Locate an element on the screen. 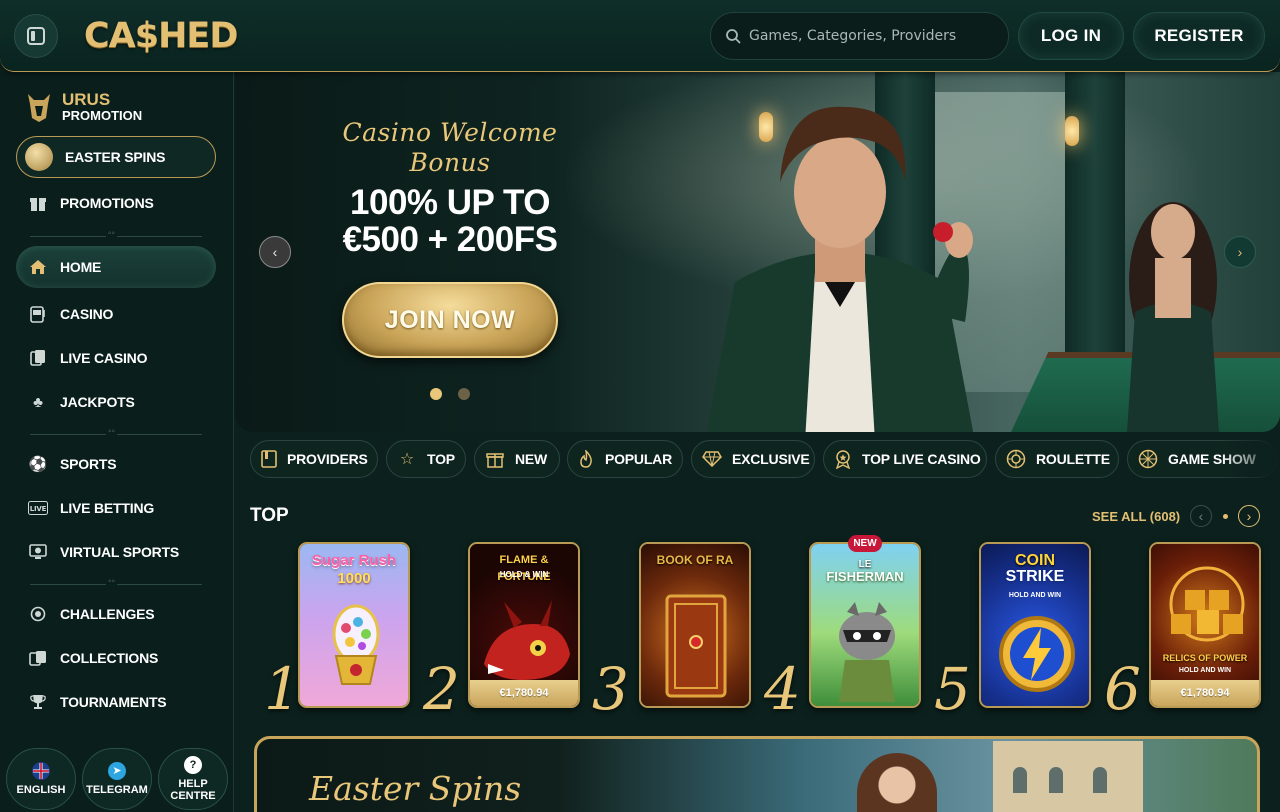  game-card-book-of-ra: BOOK OF RA is located at coordinates (695, 625).